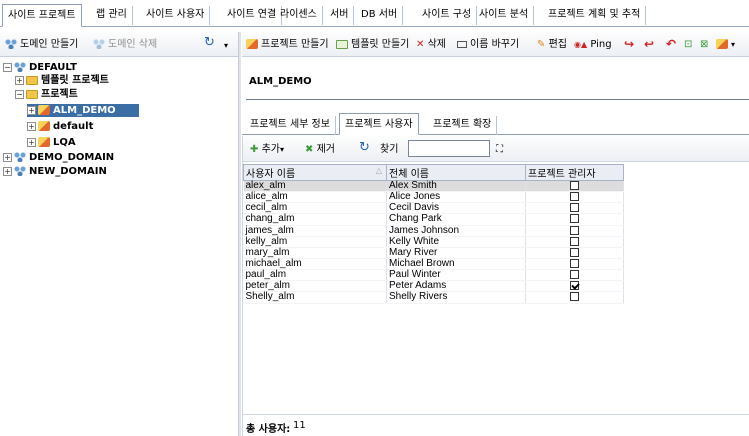 This screenshot has height=436, width=749. What do you see at coordinates (456, 186) in the screenshot?
I see `fullname-cell: Alex Smith` at bounding box center [456, 186].